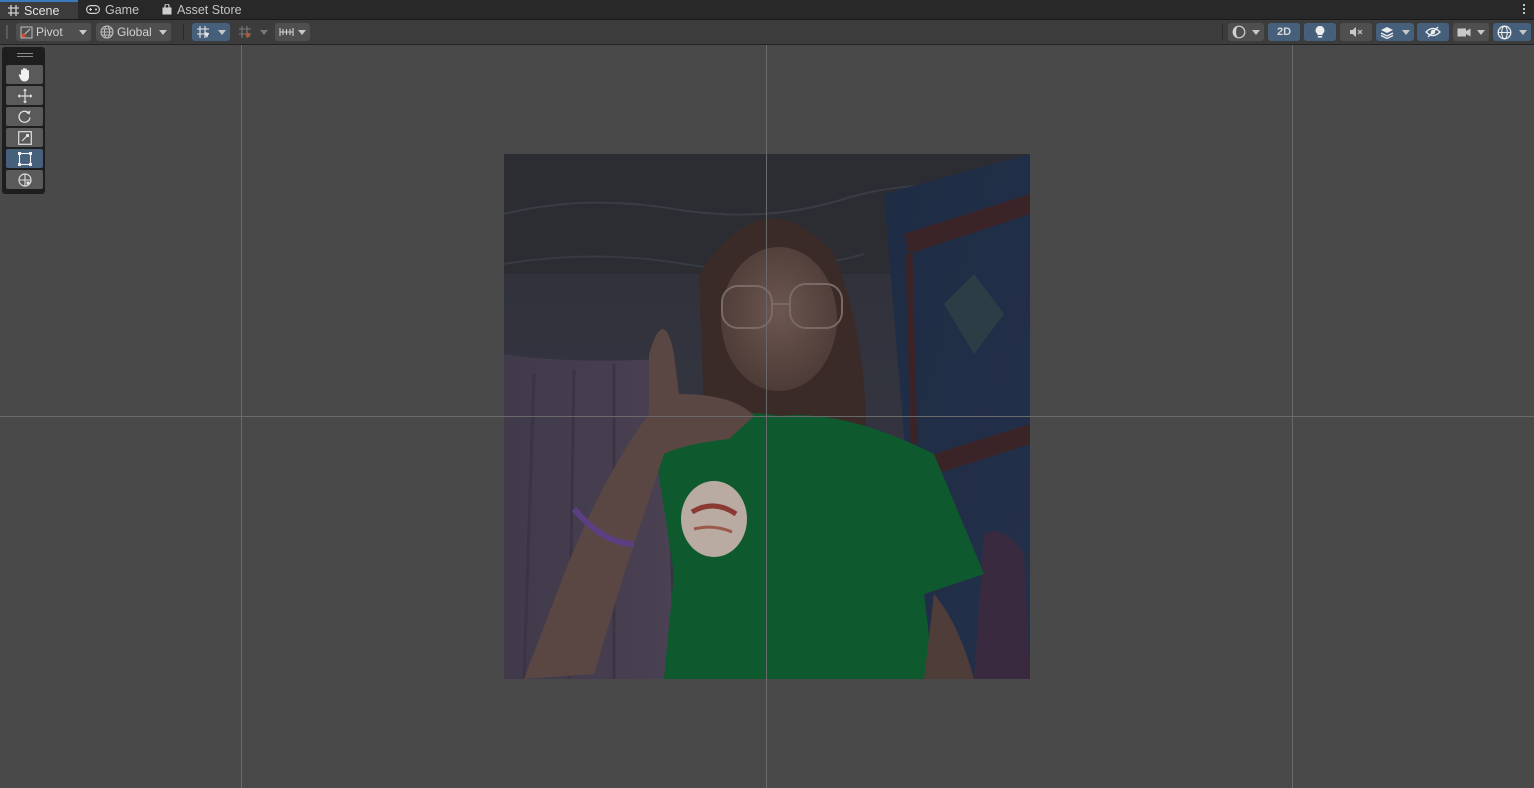  Describe the element at coordinates (93, 9) in the screenshot. I see `gamepad-icon` at that location.